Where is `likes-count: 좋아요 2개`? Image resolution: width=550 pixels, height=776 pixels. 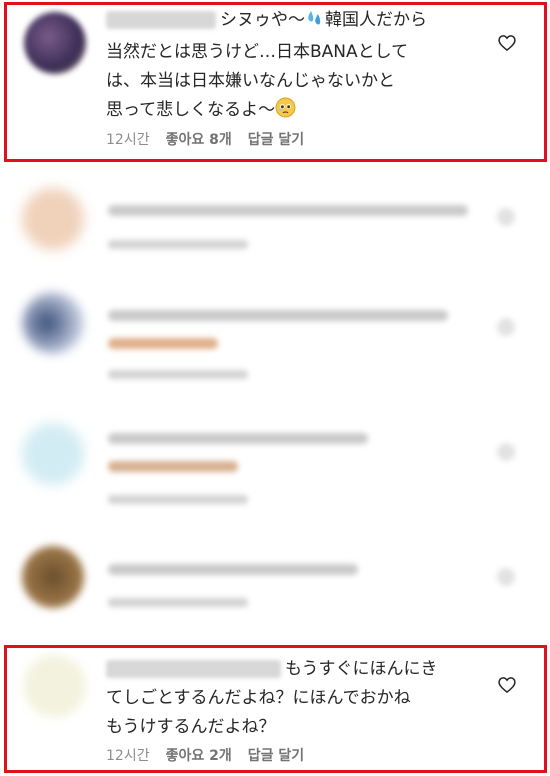
likes-count: 좋아요 2개 is located at coordinates (199, 755).